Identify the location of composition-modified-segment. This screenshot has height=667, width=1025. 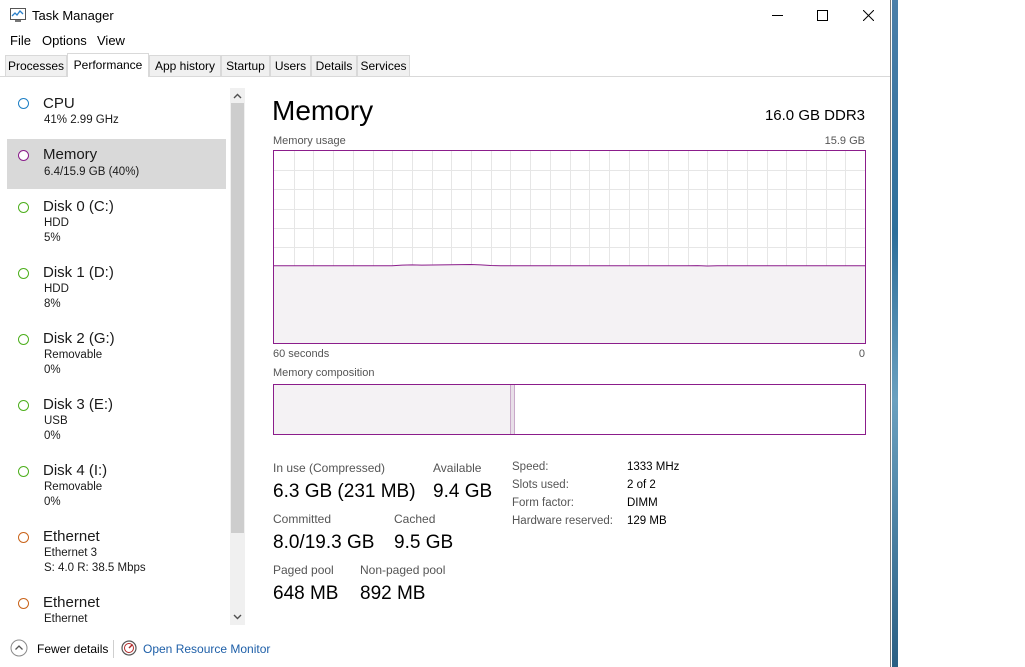
(512, 409).